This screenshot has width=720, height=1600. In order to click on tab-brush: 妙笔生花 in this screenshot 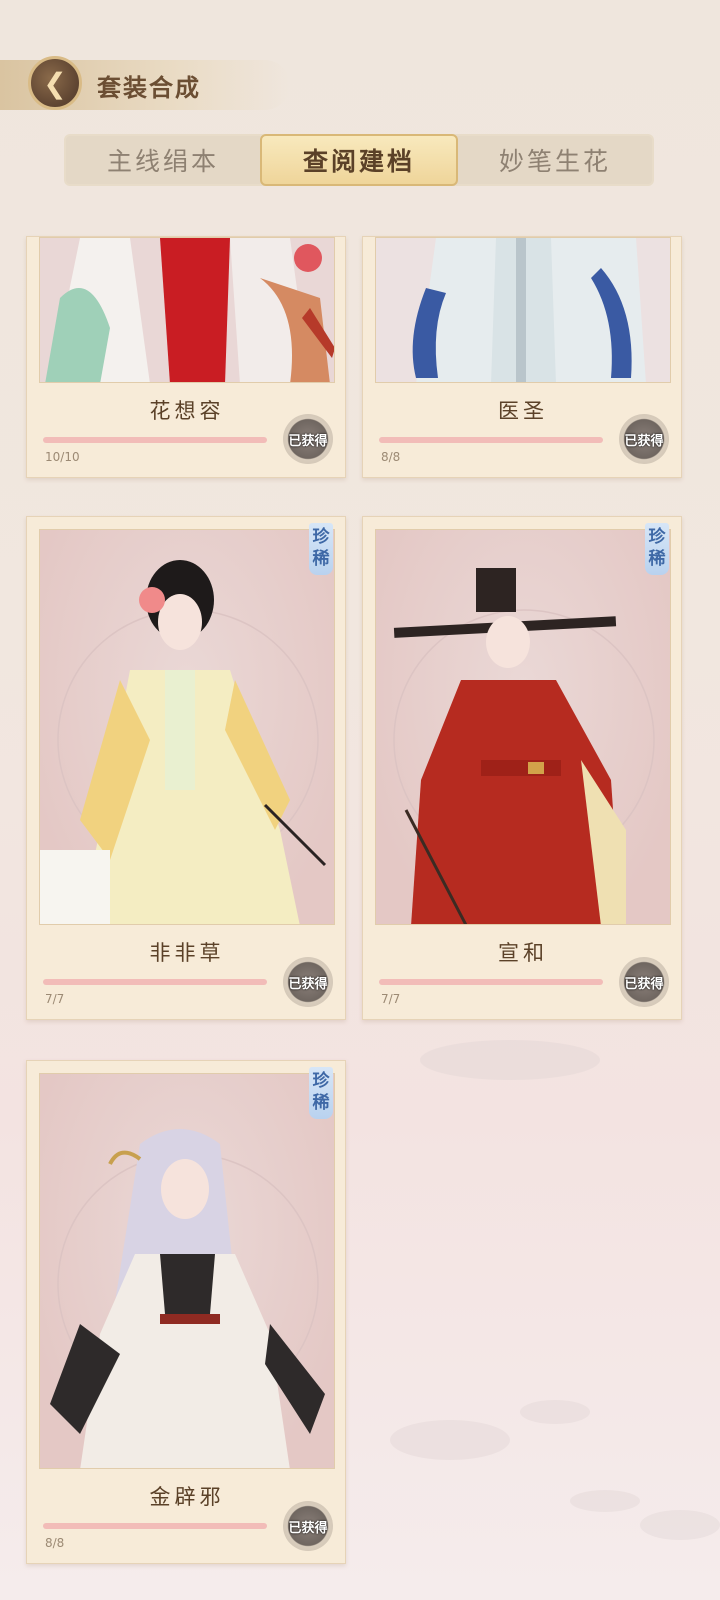, I will do `click(555, 160)`.